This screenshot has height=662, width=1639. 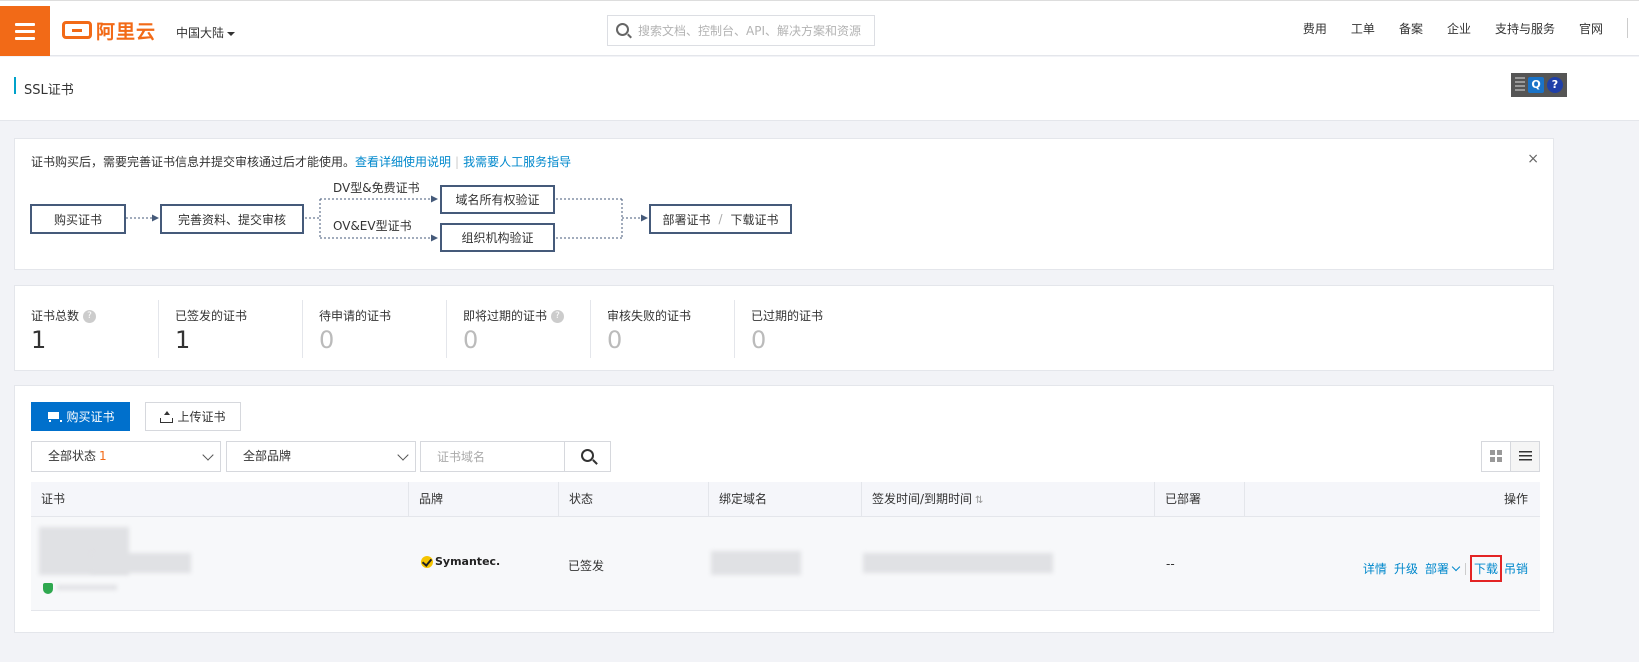 What do you see at coordinates (49, 90) in the screenshot?
I see `page-title: SSL证书` at bounding box center [49, 90].